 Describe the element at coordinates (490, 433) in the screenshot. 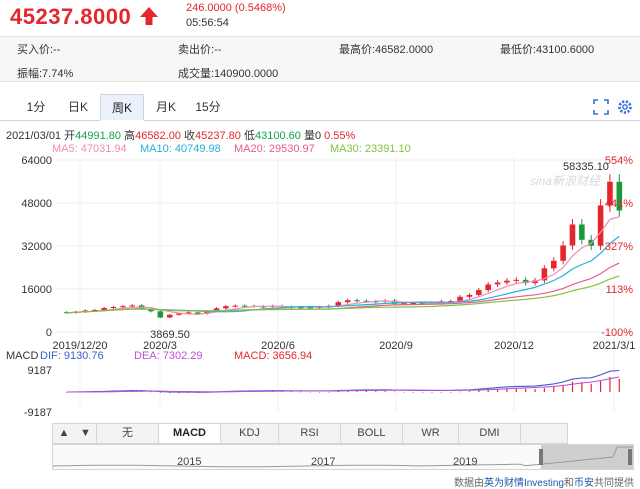

I see `indicator-dmi: DMI` at that location.